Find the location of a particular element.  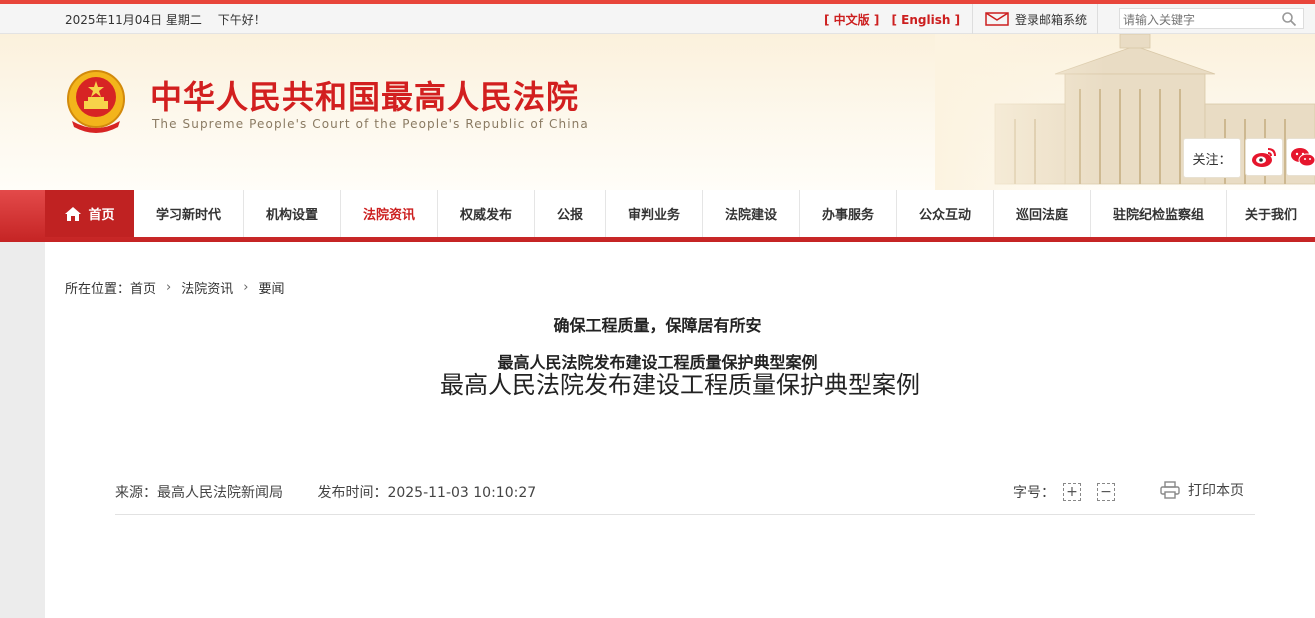

article-publish-time: 发布时间：2025-11-03 10:10:27 is located at coordinates (427, 493).